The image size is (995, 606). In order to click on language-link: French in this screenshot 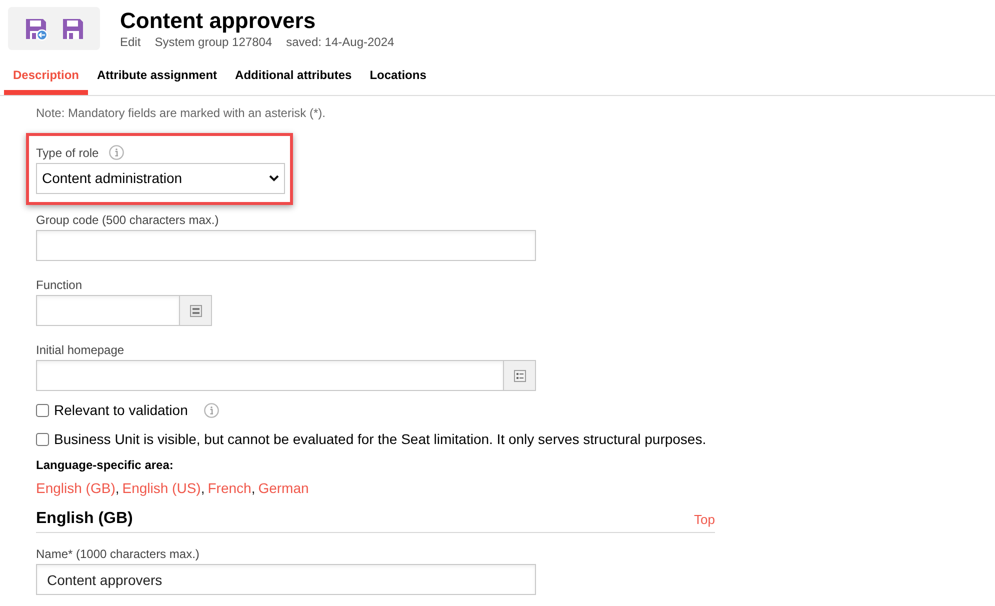, I will do `click(230, 488)`.